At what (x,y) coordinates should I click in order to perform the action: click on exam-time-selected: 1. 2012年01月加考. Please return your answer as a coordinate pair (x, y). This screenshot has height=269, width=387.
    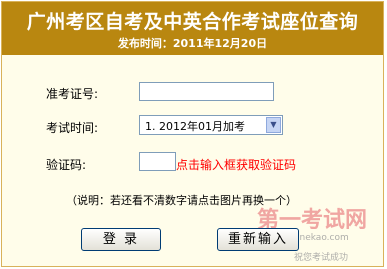
    Looking at the image, I should click on (195, 126).